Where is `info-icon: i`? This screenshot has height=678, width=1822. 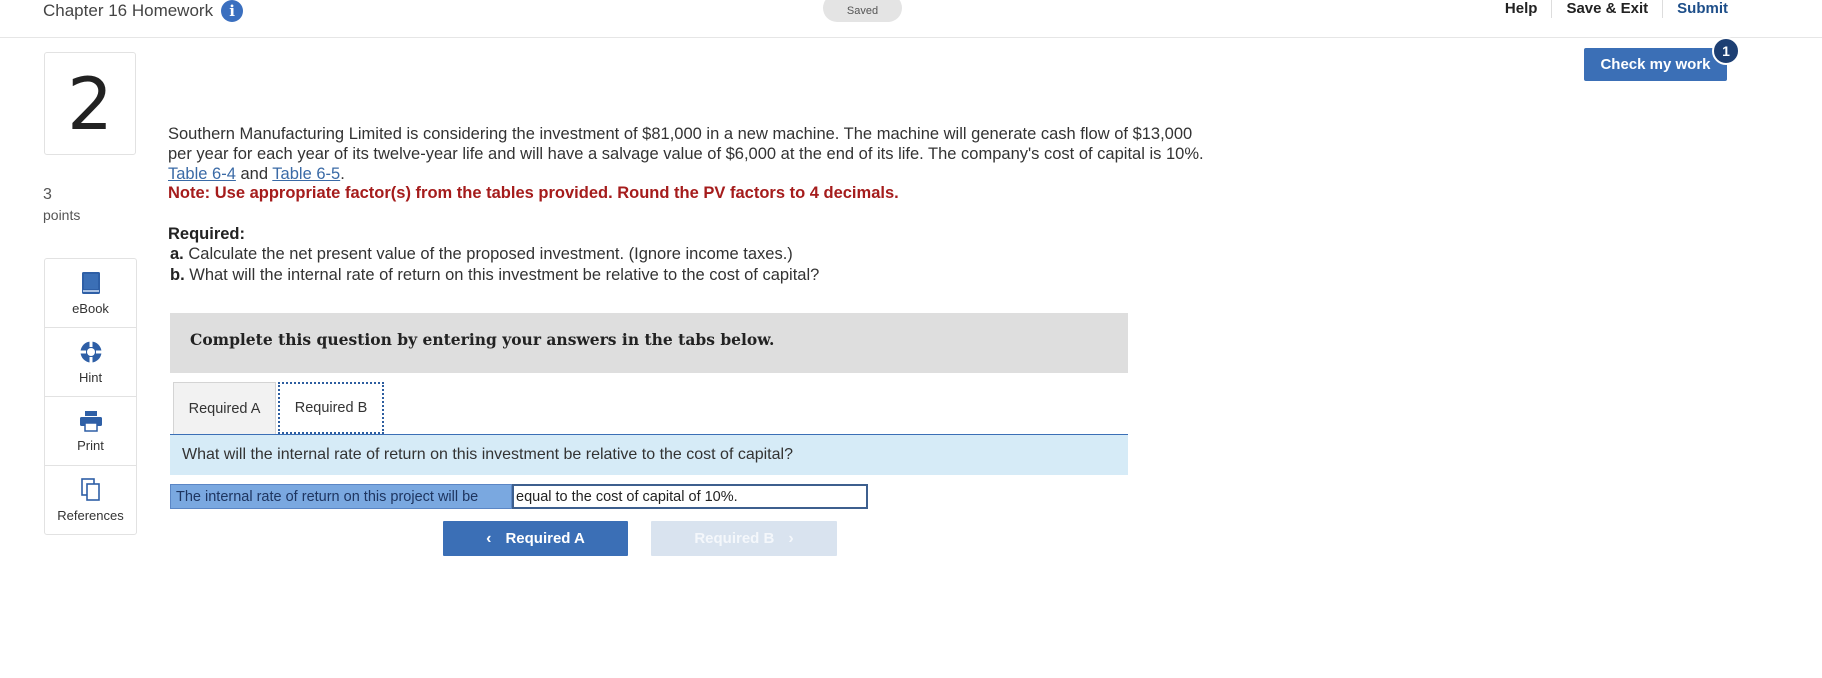
info-icon: i is located at coordinates (232, 11).